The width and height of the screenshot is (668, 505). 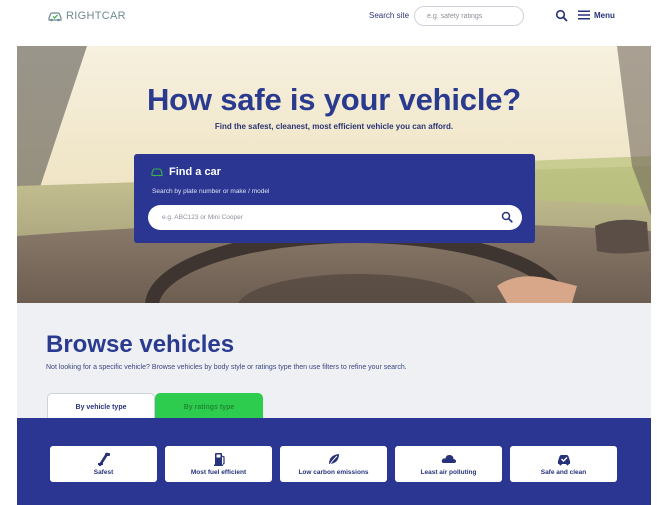 I want to click on car-badge-icon, so click(x=563, y=460).